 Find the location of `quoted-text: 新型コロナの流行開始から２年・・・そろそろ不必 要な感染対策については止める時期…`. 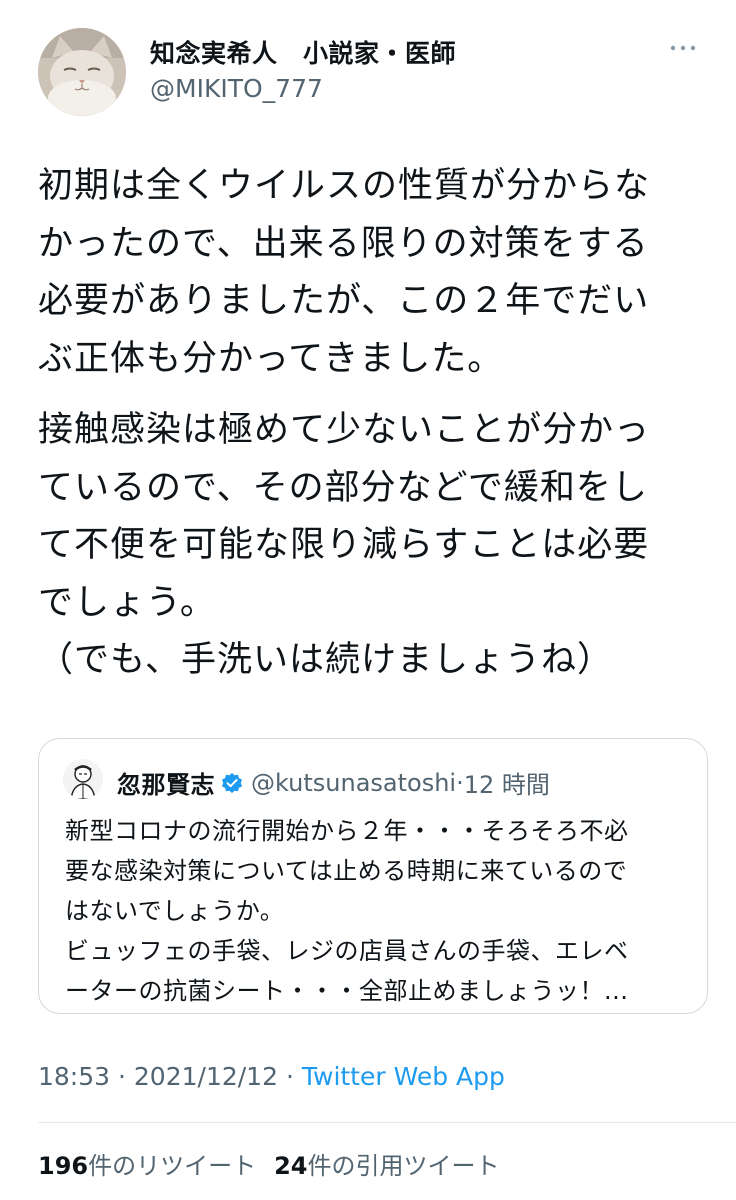

quoted-text: 新型コロナの流行開始から２年・・・そろそろ不必 要な感染対策については止める時期… is located at coordinates (347, 911).